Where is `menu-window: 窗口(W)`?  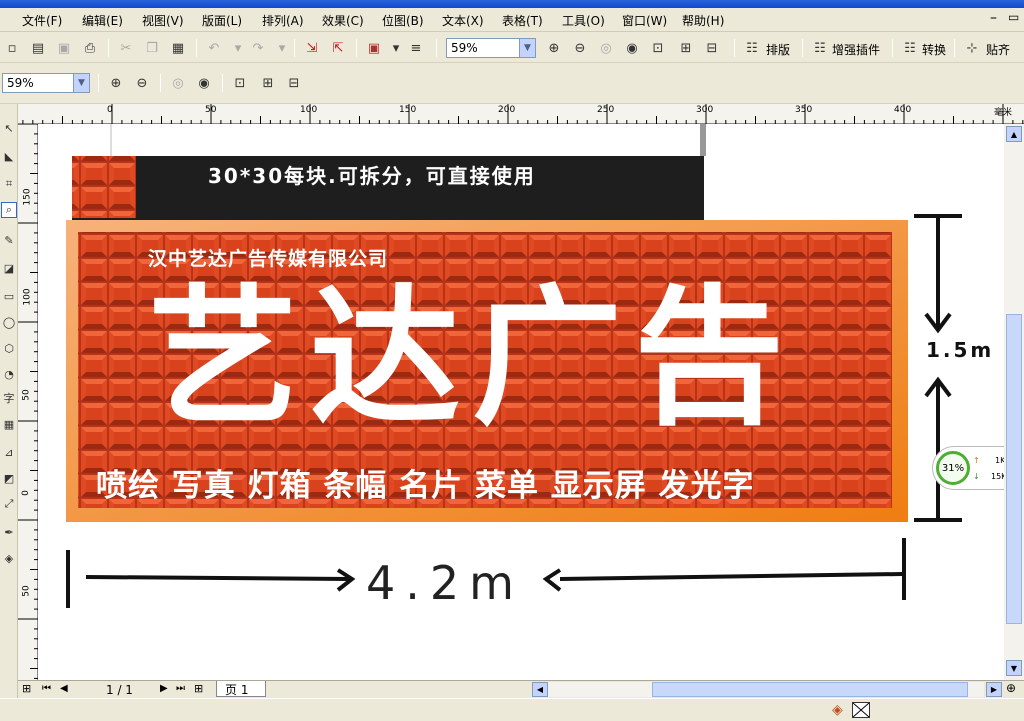 menu-window: 窗口(W) is located at coordinates (644, 20).